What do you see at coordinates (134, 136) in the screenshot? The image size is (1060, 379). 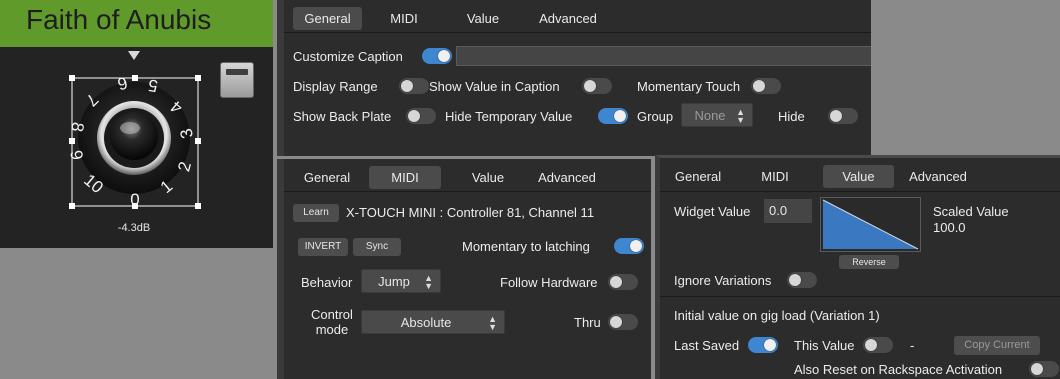 I see `knob-cap` at bounding box center [134, 136].